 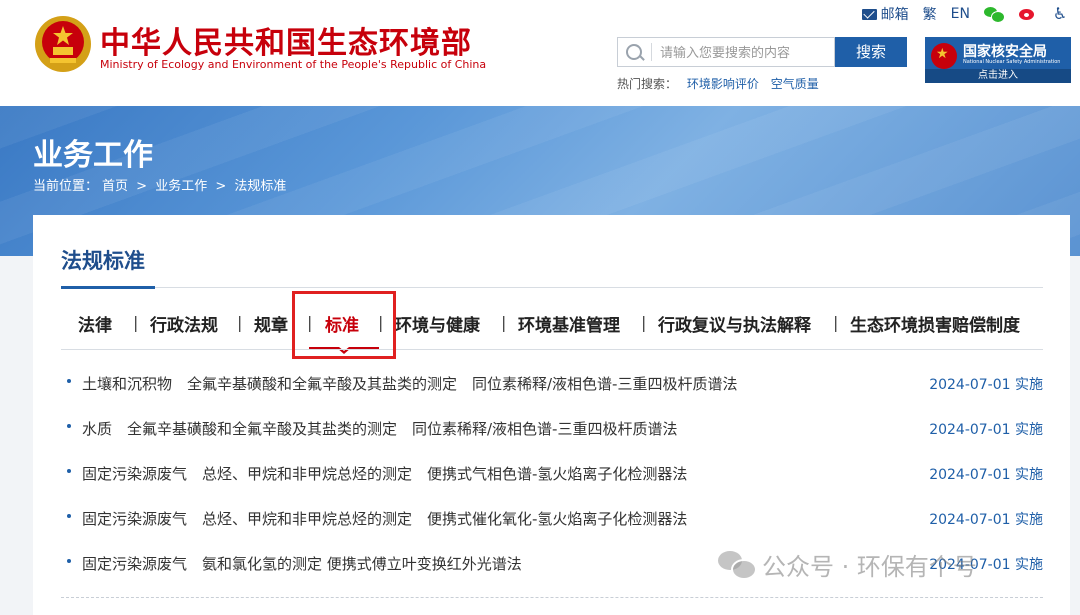 I want to click on watermark-text: 公众号 · 环保有个号, so click(x=869, y=566).